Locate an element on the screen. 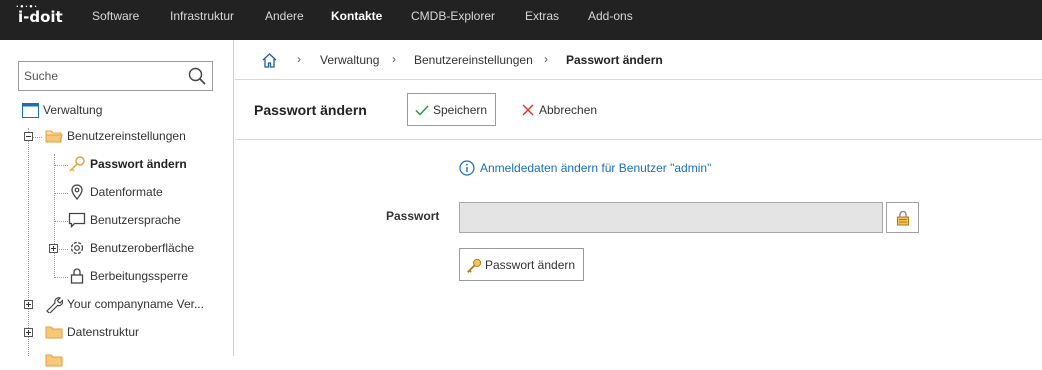 The width and height of the screenshot is (1042, 370). nav-cmdb-explorer: CMDB-Explorer is located at coordinates (453, 16).